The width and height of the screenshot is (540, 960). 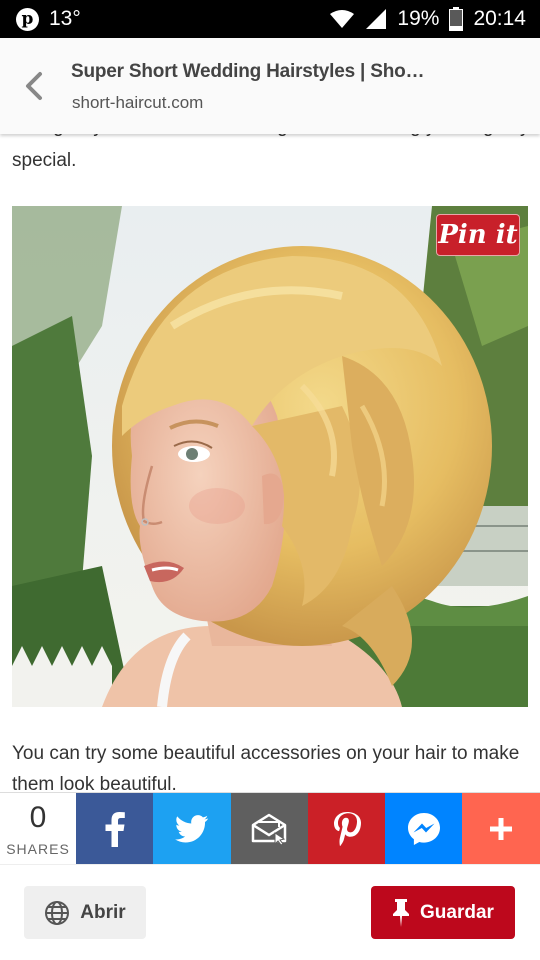 I want to click on share-bar: 0 SHARES, so click(x=270, y=828).